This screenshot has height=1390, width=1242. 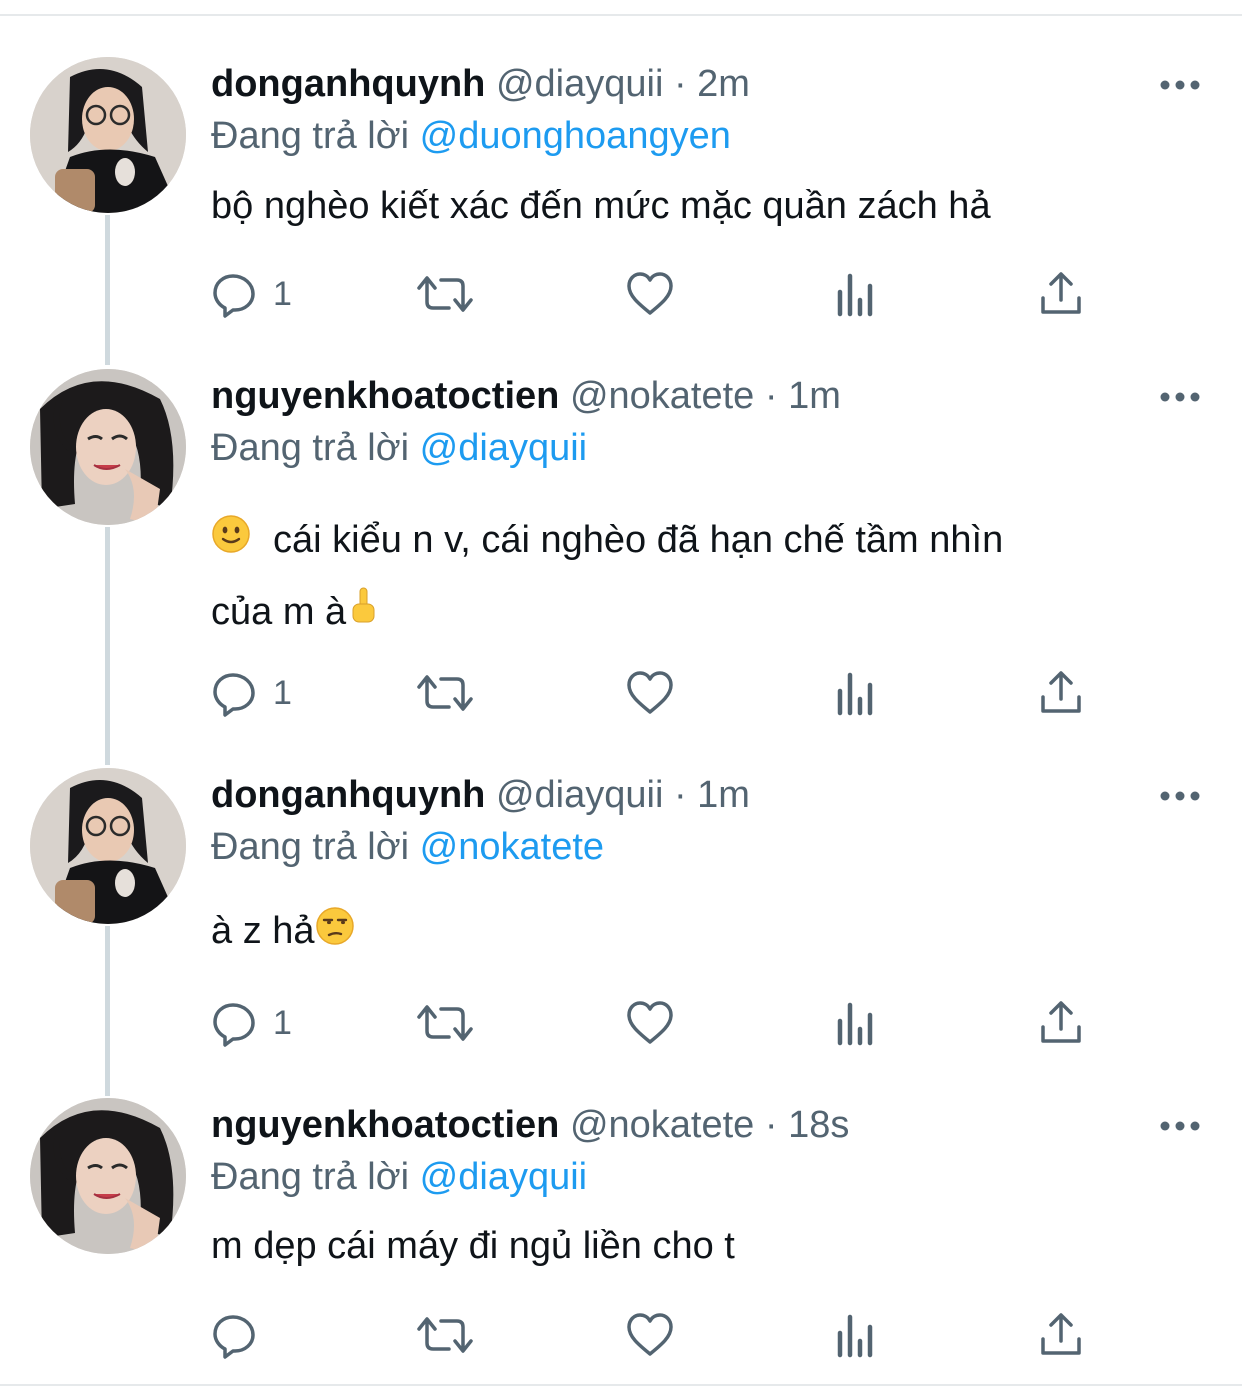 I want to click on replying-to: Đang trả lời @diayquii, so click(x=399, y=1177).